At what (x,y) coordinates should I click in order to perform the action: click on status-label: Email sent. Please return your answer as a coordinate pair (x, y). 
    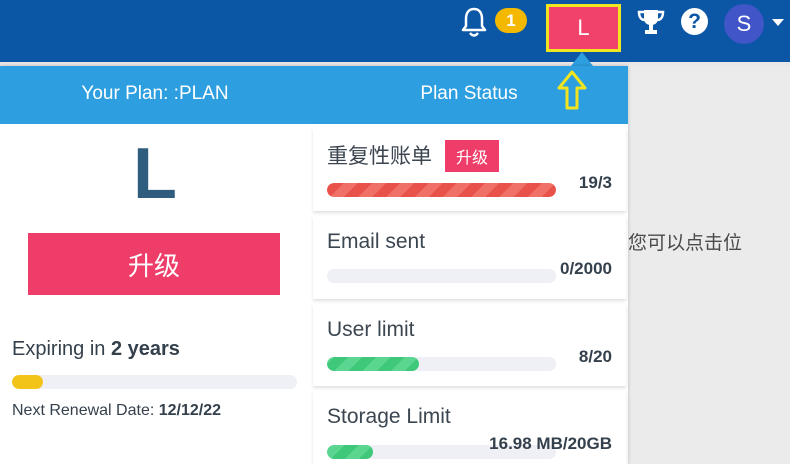
    Looking at the image, I should click on (376, 241).